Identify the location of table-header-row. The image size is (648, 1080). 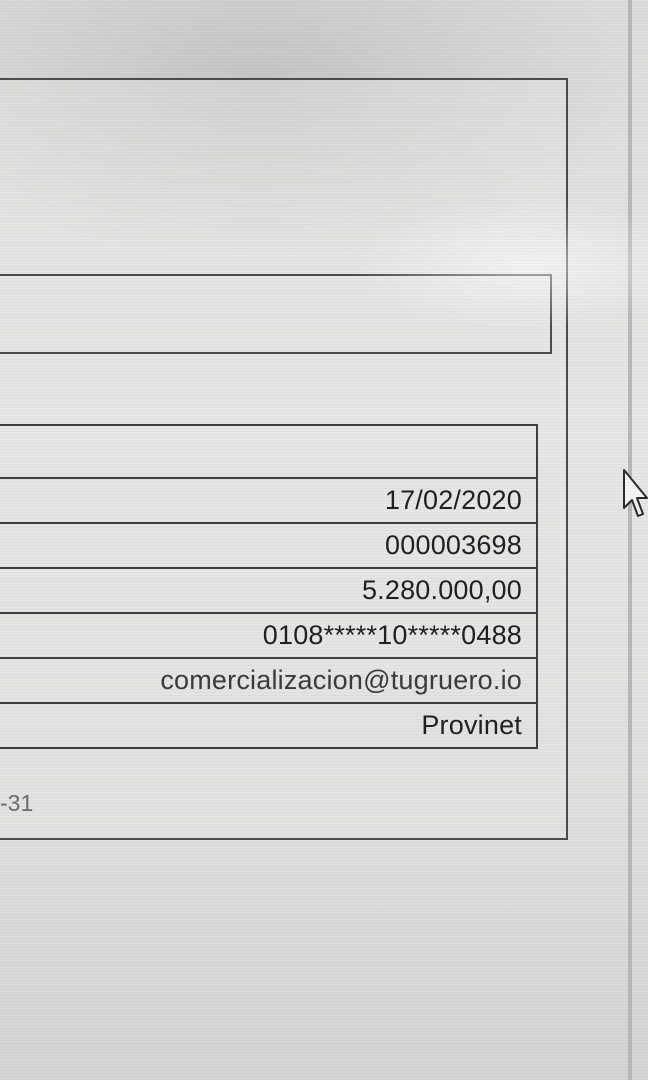
(268, 452).